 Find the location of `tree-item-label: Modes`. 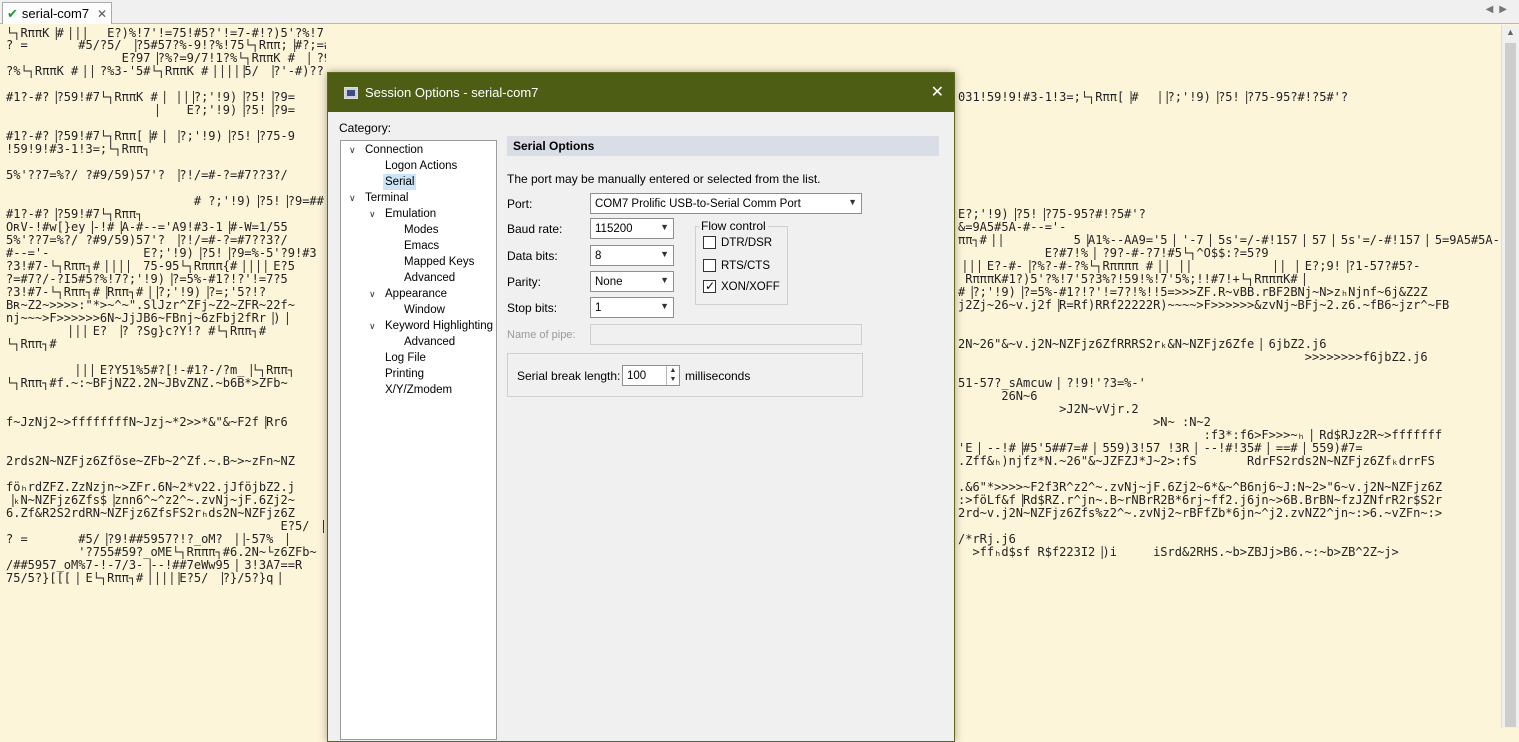

tree-item-label: Modes is located at coordinates (421, 230).